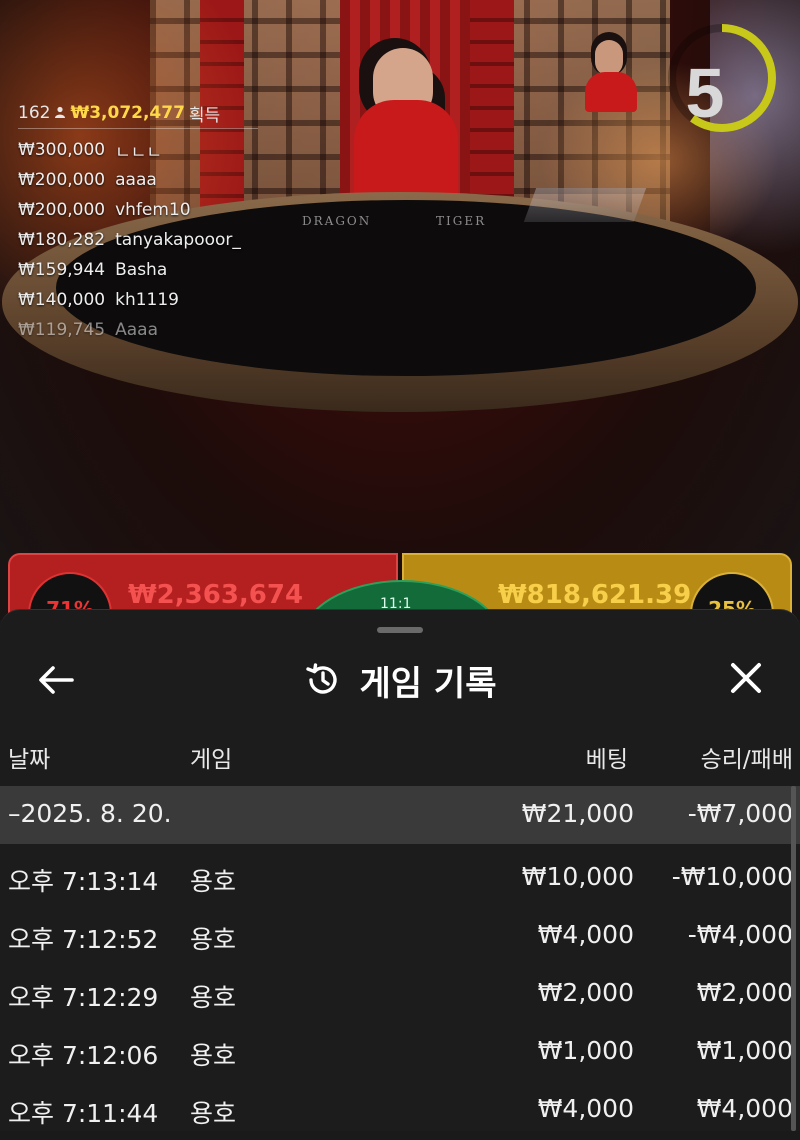  I want to click on felt-label-tiger: TIGER, so click(461, 221).